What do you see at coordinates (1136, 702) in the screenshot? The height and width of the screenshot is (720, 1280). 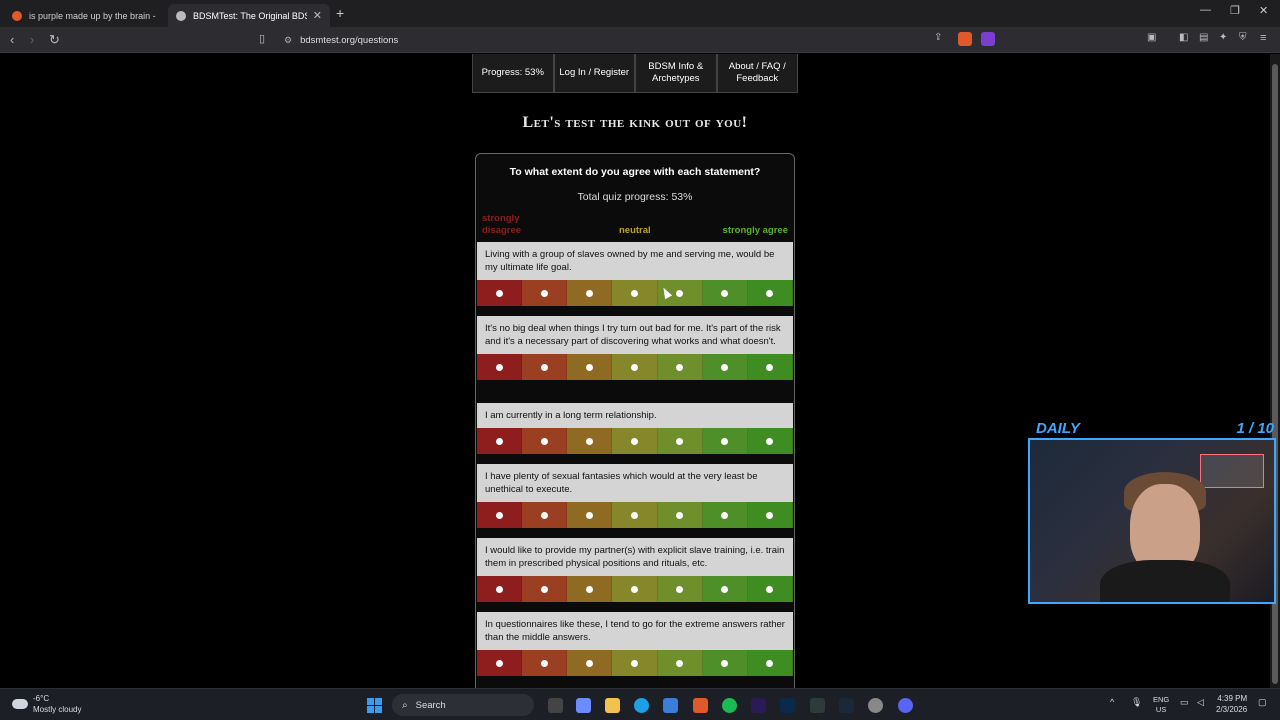 I see `microphone-icon: 🎙` at bounding box center [1136, 702].